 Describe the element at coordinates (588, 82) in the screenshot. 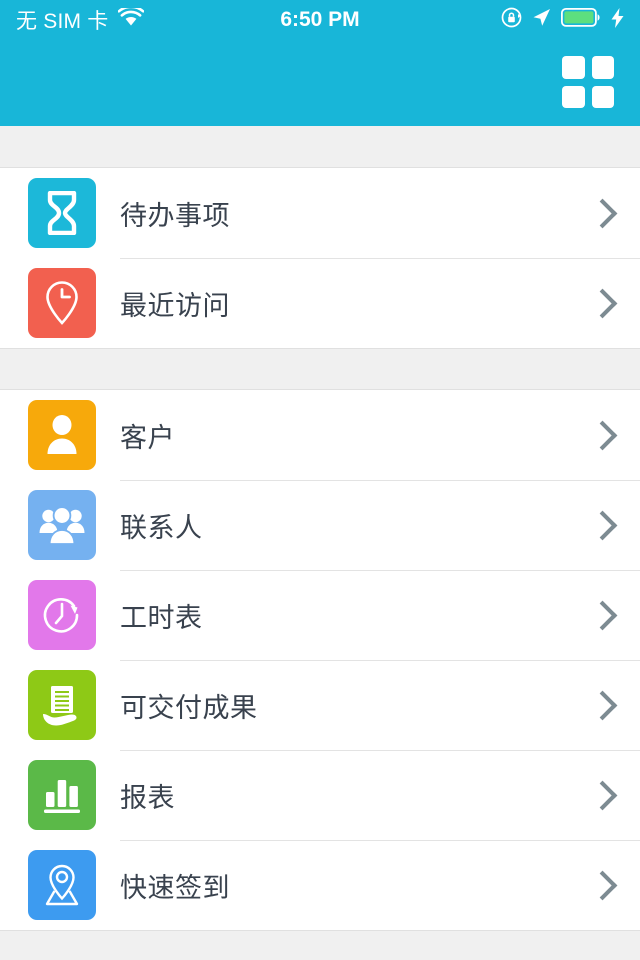

I see `grid-menu-button` at that location.